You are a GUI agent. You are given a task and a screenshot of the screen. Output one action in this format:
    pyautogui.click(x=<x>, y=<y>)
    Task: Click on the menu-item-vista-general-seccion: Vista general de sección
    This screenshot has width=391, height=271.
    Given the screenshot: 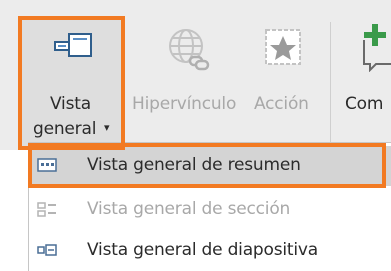 What is the action you would take?
    pyautogui.click(x=210, y=210)
    